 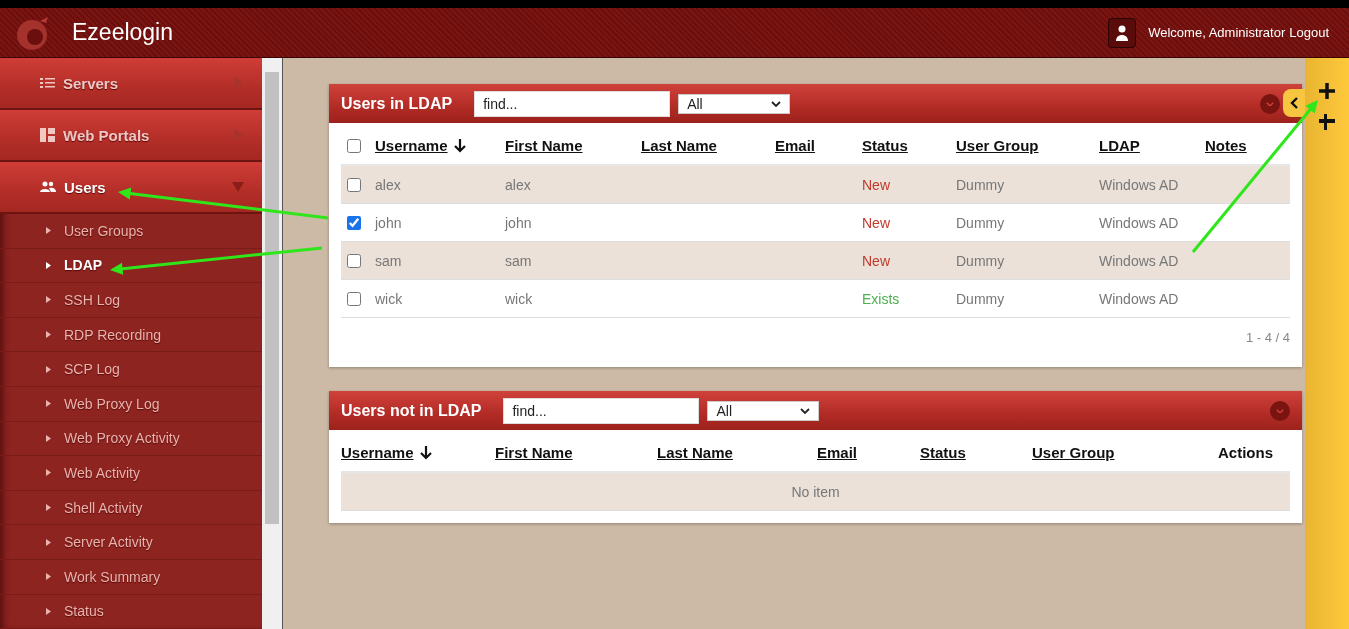 What do you see at coordinates (1119, 145) in the screenshot?
I see `column-header: LDAP` at bounding box center [1119, 145].